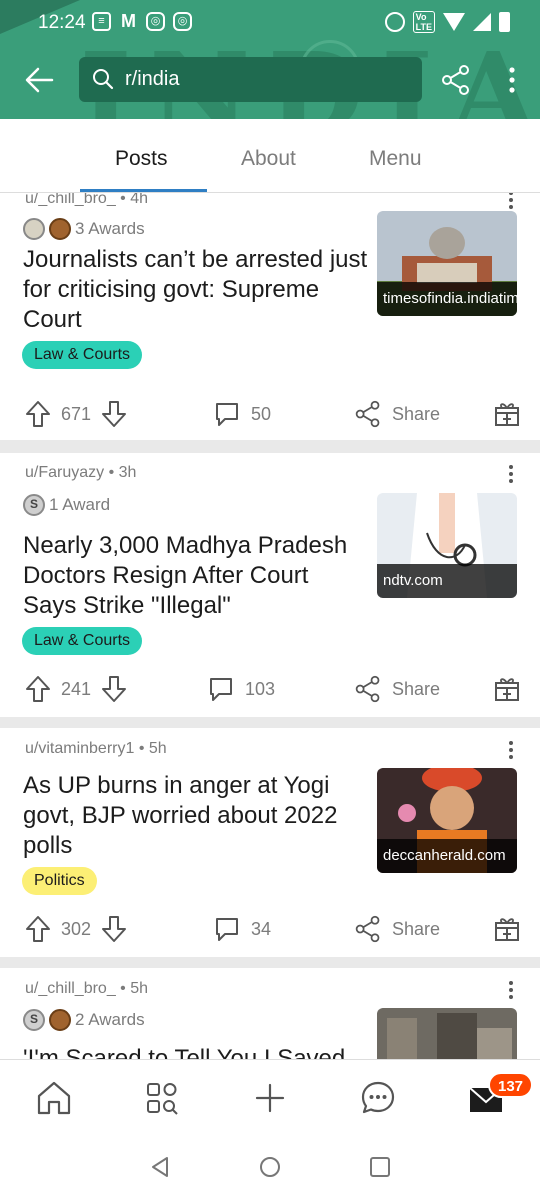  Describe the element at coordinates (447, 820) in the screenshot. I see `post-thumbnail: deccanherald.com` at that location.